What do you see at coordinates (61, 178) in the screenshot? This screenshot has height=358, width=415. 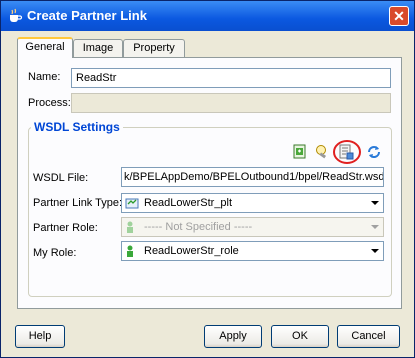 I see `wsdl-file-label: WSDL File:` at bounding box center [61, 178].